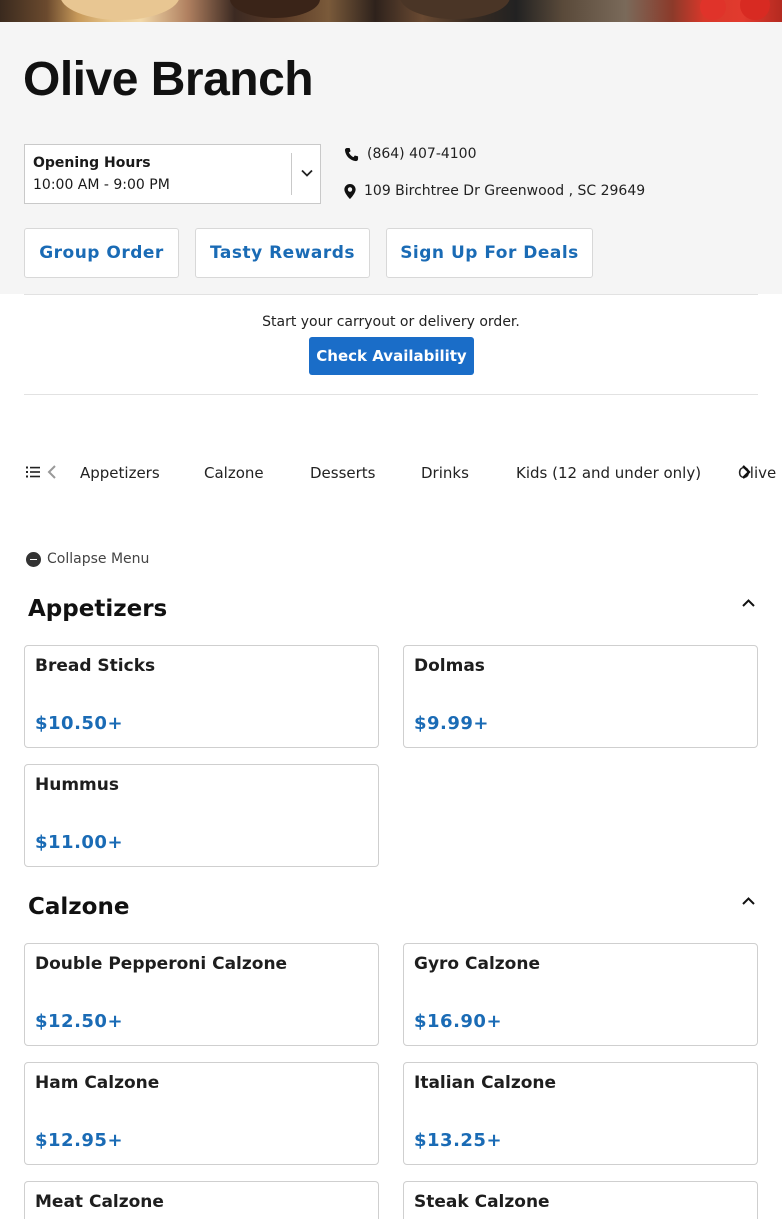  Describe the element at coordinates (504, 191) in the screenshot. I see `address-text: 109 Birchtree Dr Greenwood , SC 29649` at that location.